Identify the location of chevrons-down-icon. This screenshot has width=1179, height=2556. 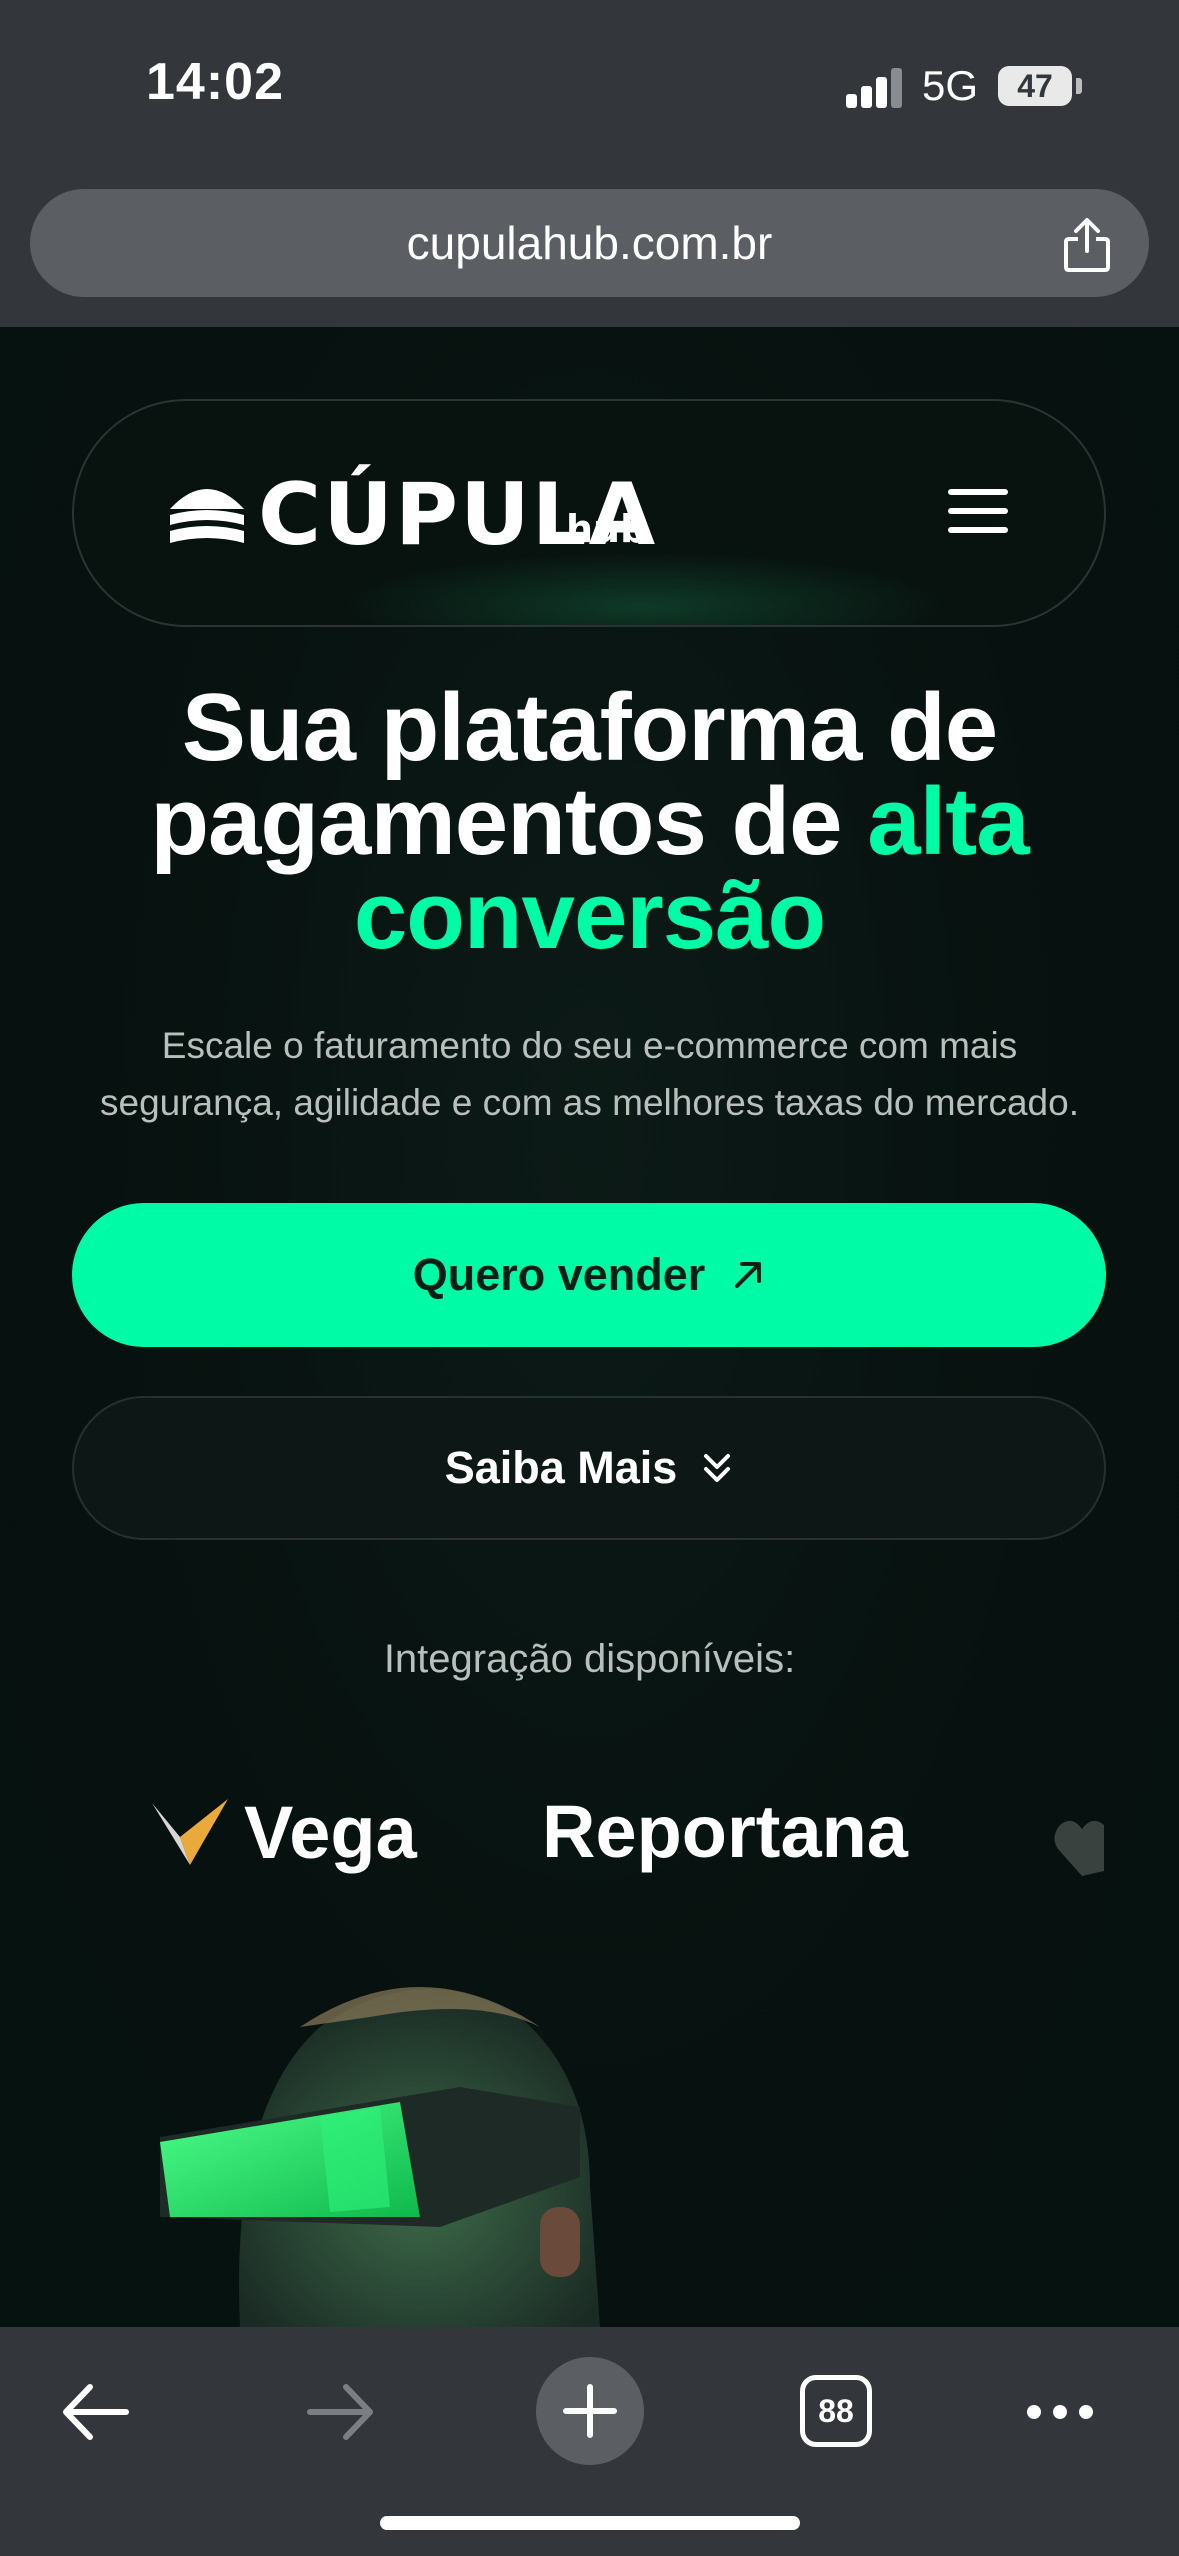
(717, 1468).